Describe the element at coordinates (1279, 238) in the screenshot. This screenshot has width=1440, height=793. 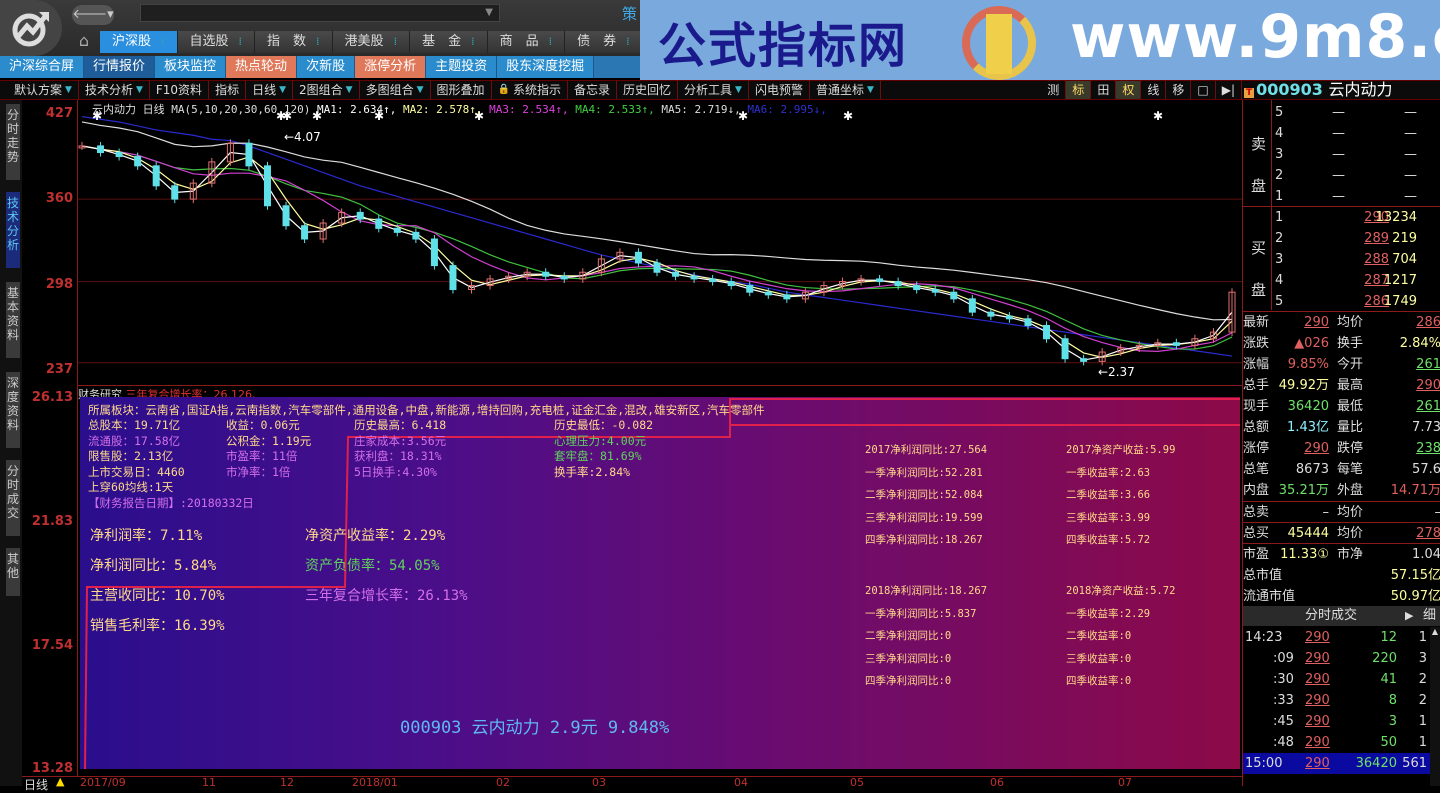
I see `level: 2` at that location.